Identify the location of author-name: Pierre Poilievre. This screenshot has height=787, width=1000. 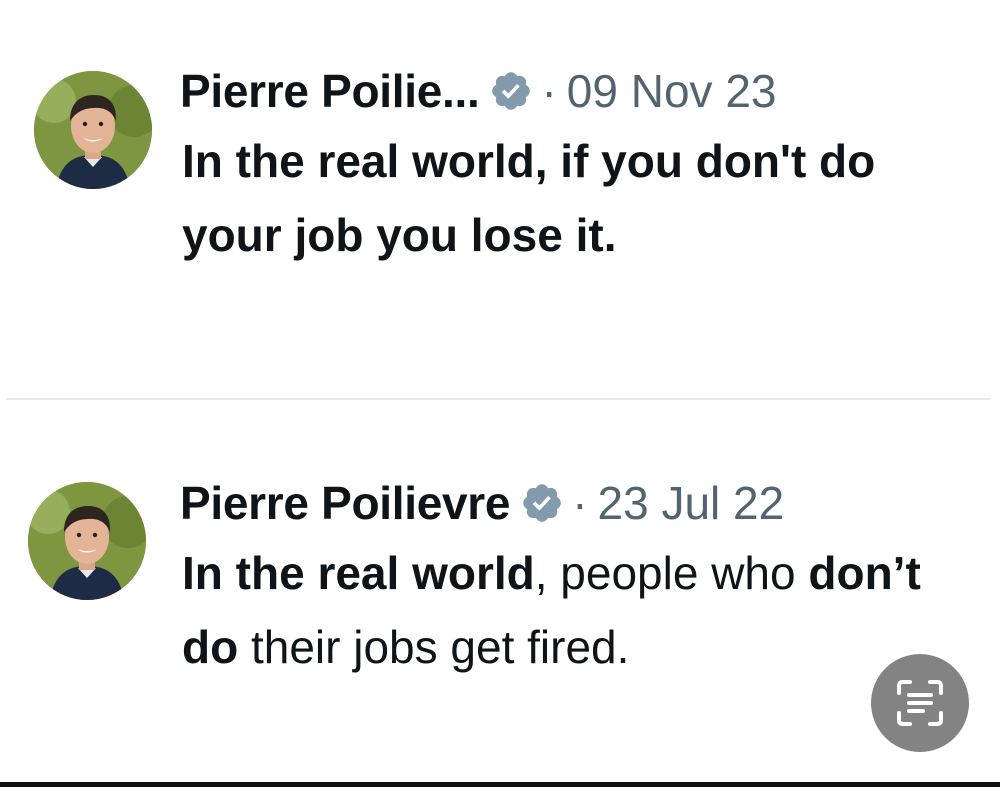
(345, 503).